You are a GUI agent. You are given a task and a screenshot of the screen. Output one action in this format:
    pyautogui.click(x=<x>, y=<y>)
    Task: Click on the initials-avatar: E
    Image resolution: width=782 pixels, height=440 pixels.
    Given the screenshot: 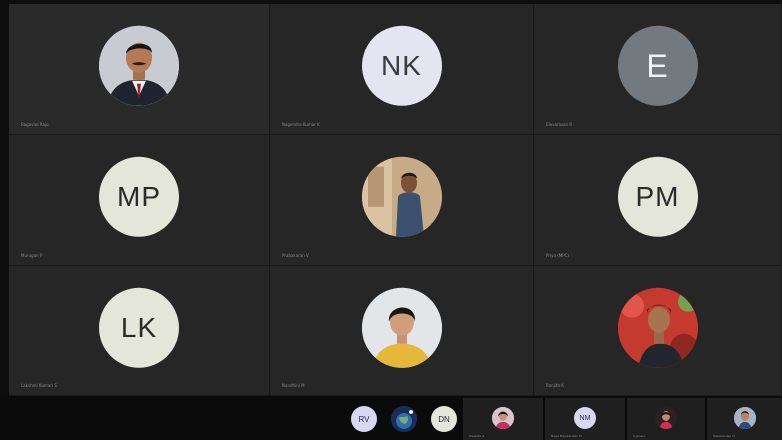 What is the action you would take?
    pyautogui.click(x=657, y=65)
    